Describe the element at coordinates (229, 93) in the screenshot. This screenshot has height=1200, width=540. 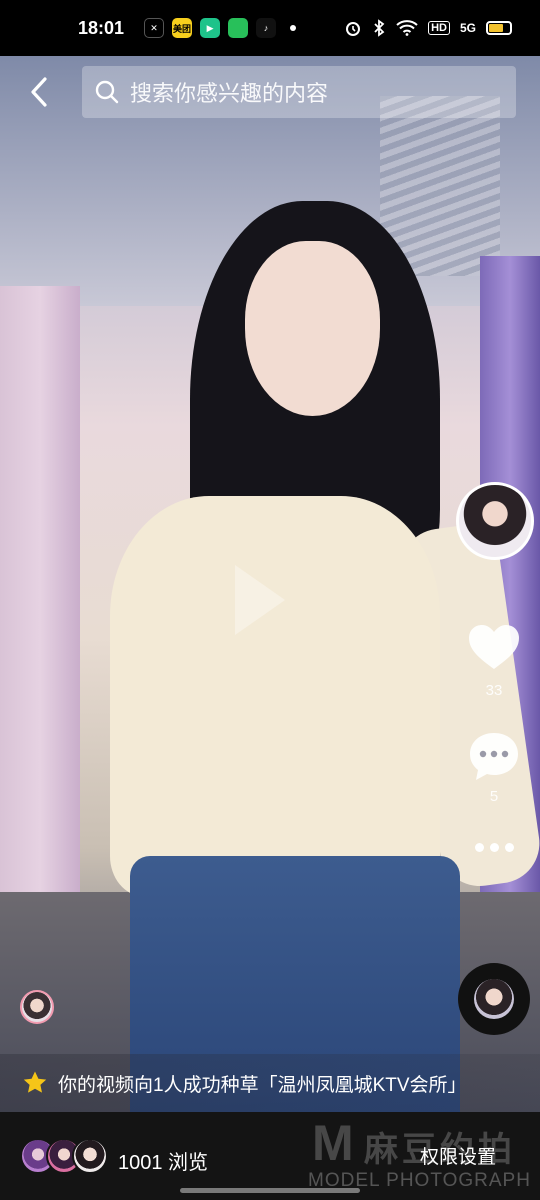
I see `search-placeholder: 搜索你感兴趣的内容` at that location.